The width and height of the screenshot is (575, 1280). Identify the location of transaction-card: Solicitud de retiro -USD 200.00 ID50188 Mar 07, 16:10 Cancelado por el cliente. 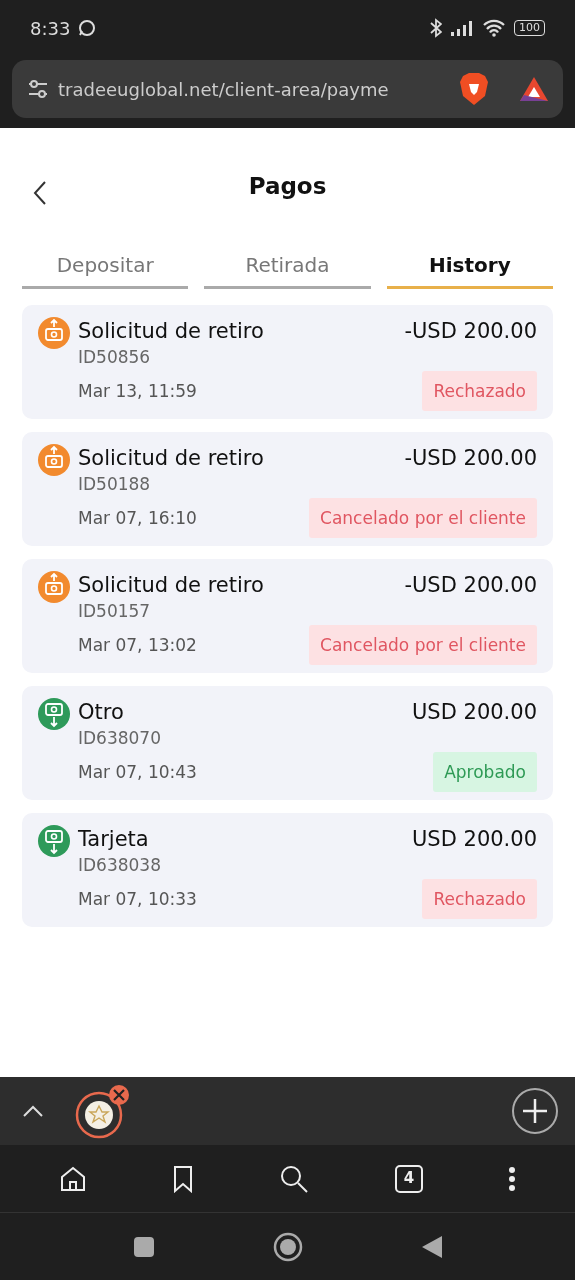
(287, 489).